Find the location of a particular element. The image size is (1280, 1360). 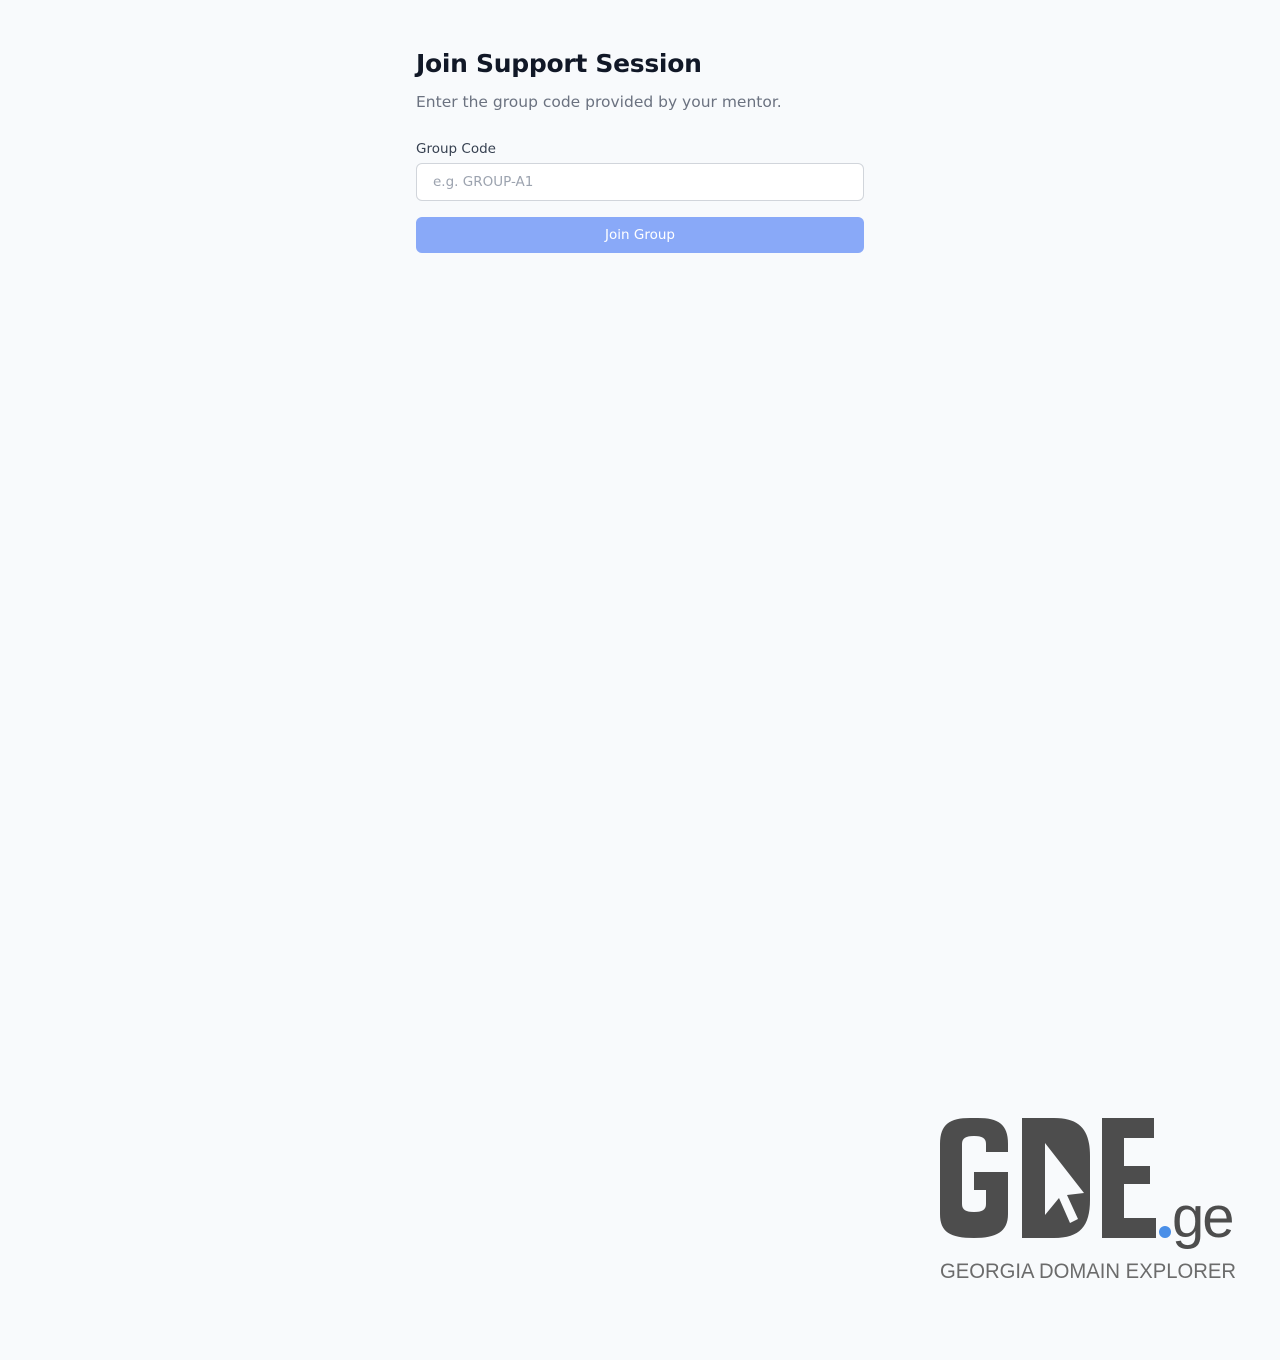

logo-letter-e is located at coordinates (1129, 1178).